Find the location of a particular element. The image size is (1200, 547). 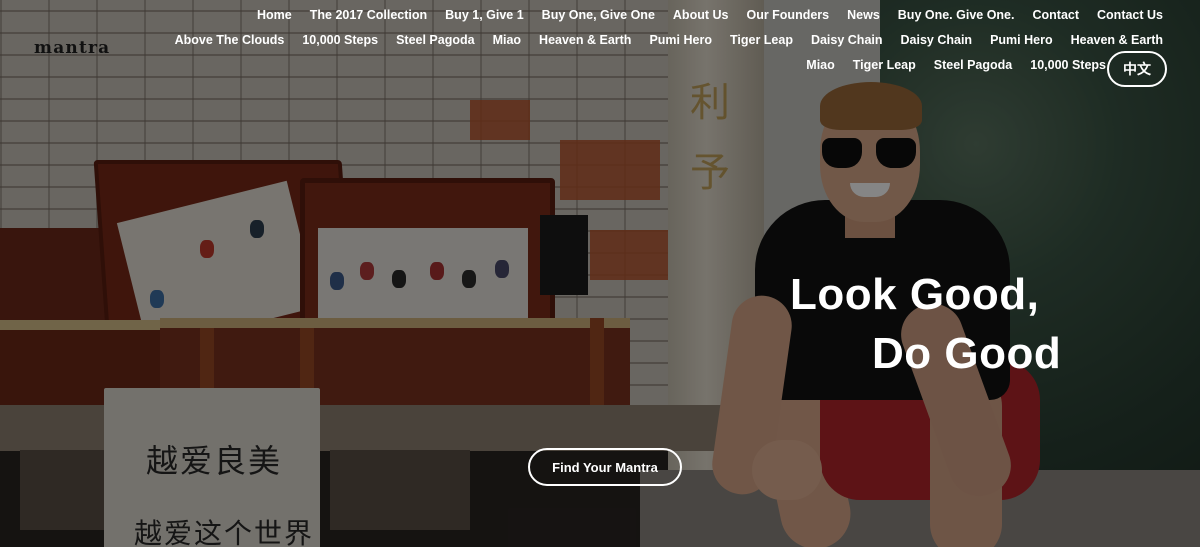

nav-link: About Us is located at coordinates (701, 15).